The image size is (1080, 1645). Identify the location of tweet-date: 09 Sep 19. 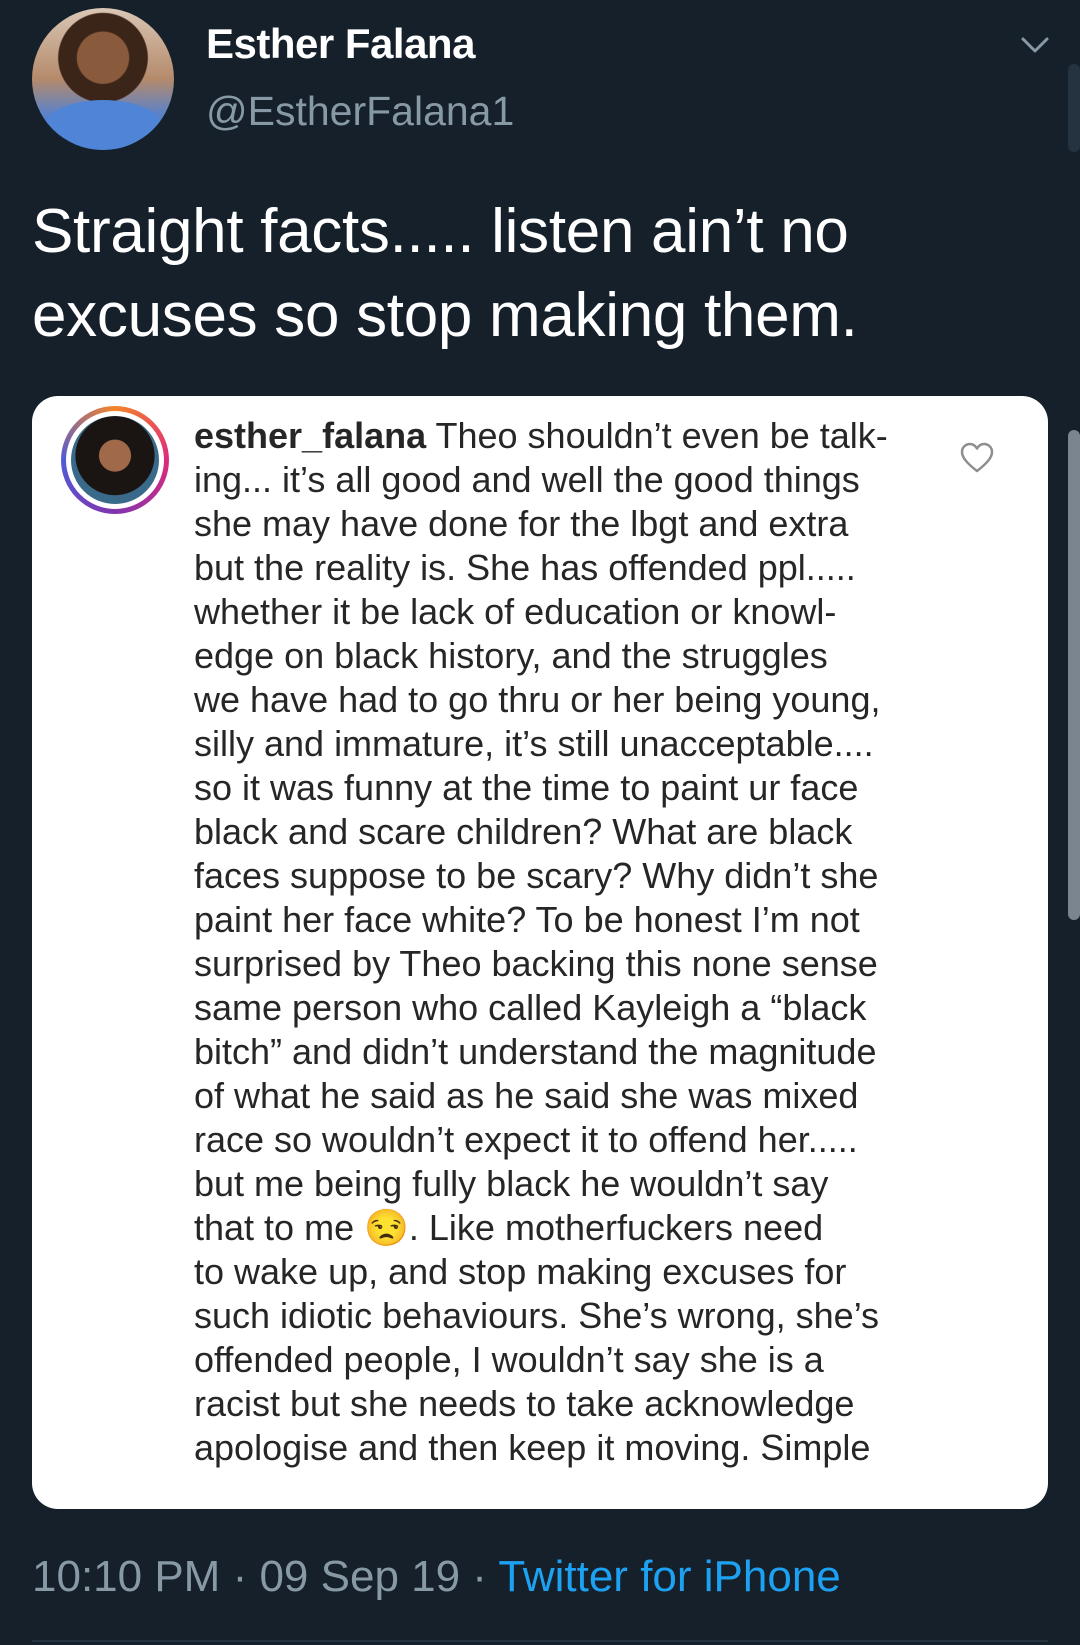
(359, 1576).